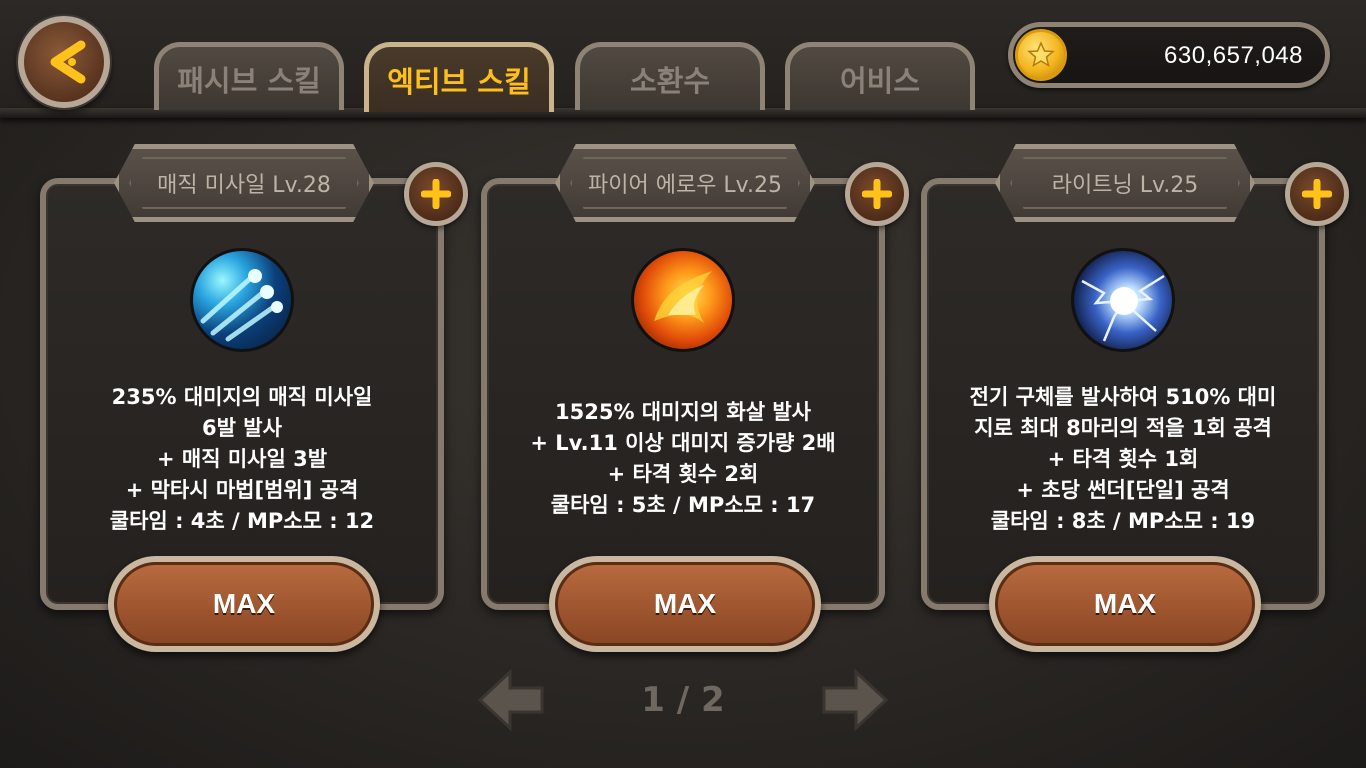 The width and height of the screenshot is (1366, 768). What do you see at coordinates (1123, 396) in the screenshot?
I see `desc-line: 전기 구체를 발사하여 510% 대미` at bounding box center [1123, 396].